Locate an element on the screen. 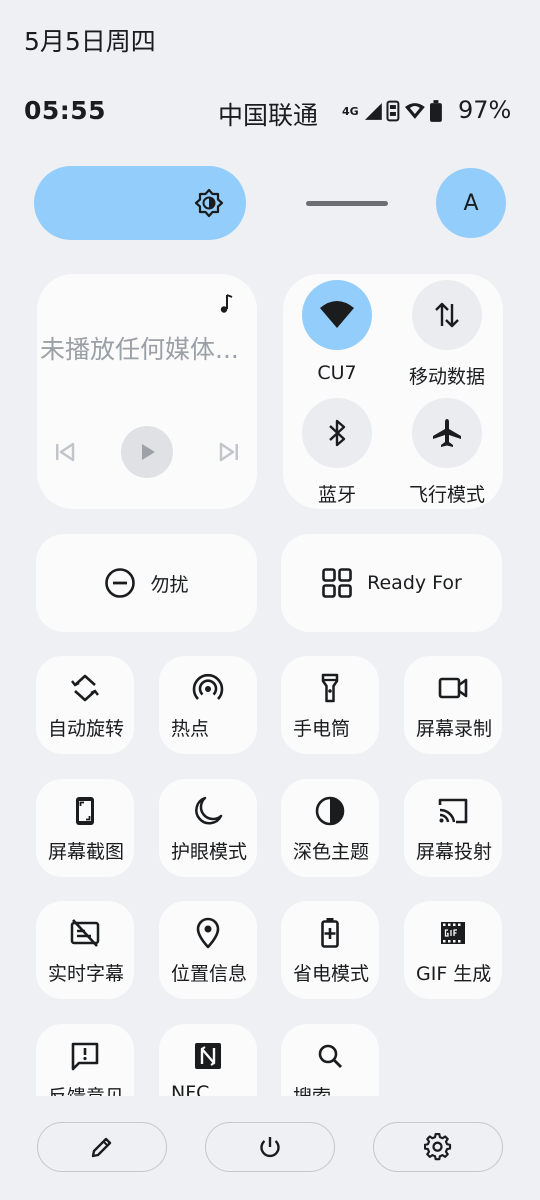  settings-icon is located at coordinates (438, 1147).